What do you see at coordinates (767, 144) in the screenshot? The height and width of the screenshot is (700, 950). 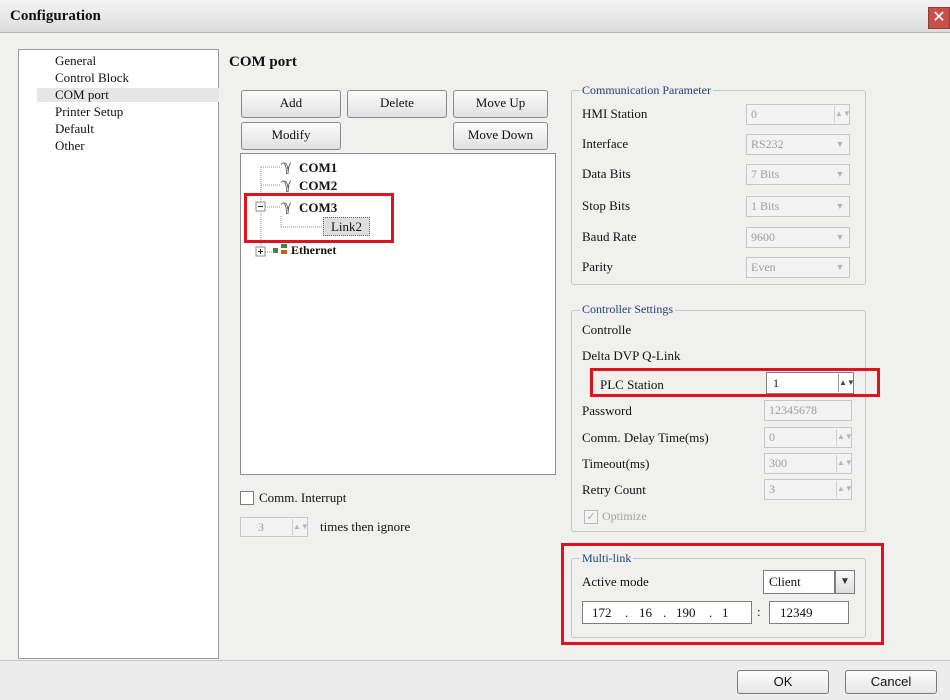 I see `interface-value: RS232` at bounding box center [767, 144].